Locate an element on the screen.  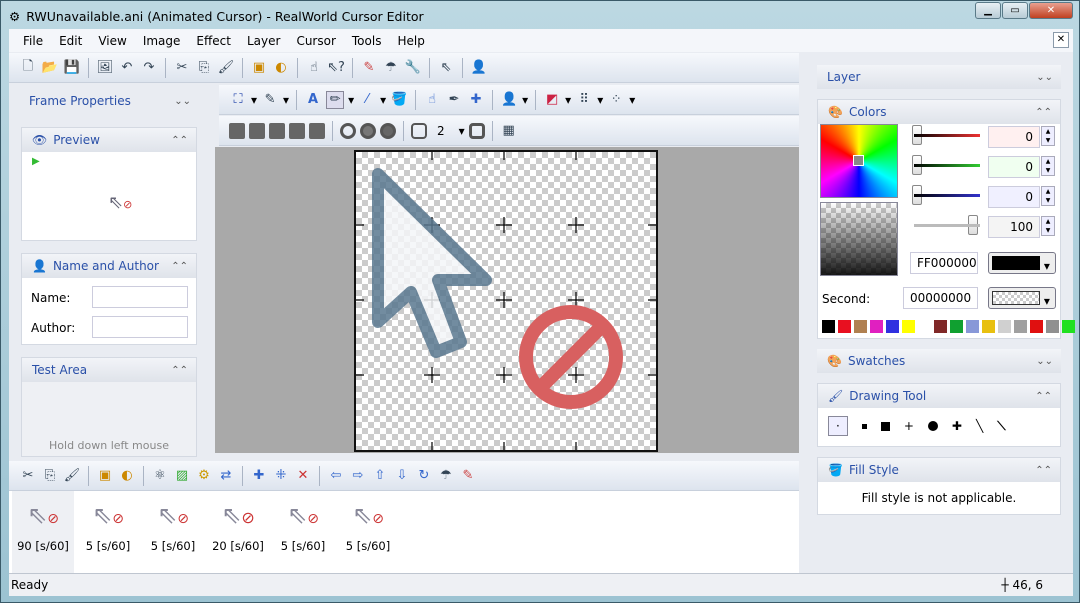
frame-copy-icon: ⎘ is located at coordinates (50, 476).